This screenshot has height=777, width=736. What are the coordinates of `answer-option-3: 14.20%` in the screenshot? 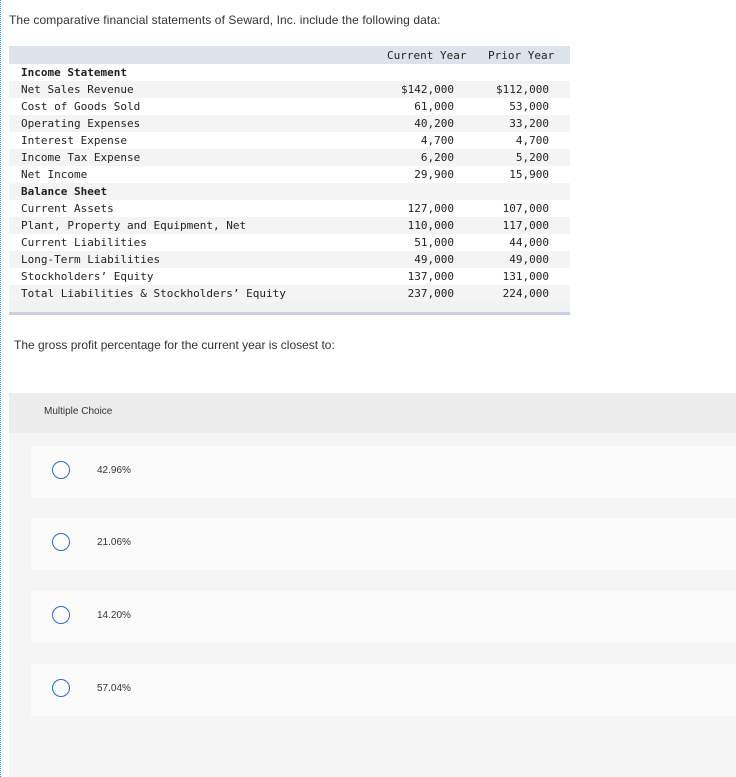 It's located at (383, 617).